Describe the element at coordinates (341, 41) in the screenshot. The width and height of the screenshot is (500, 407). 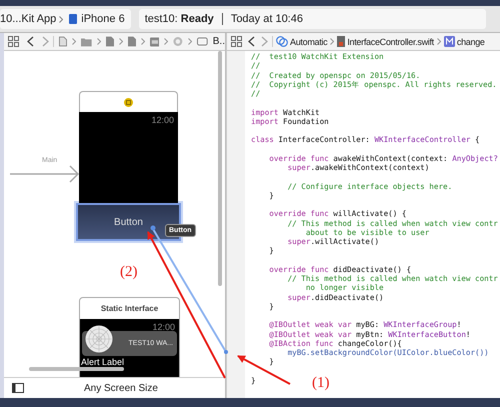
I see `swift-file-icon` at that location.